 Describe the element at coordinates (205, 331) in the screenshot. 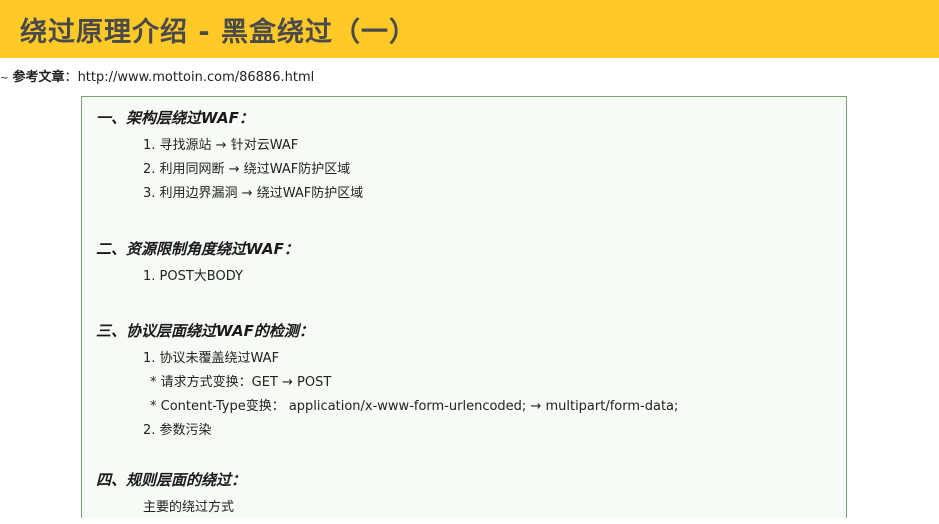

I see `section-heading: 三、协议层面绕过WAF的检测：` at that location.